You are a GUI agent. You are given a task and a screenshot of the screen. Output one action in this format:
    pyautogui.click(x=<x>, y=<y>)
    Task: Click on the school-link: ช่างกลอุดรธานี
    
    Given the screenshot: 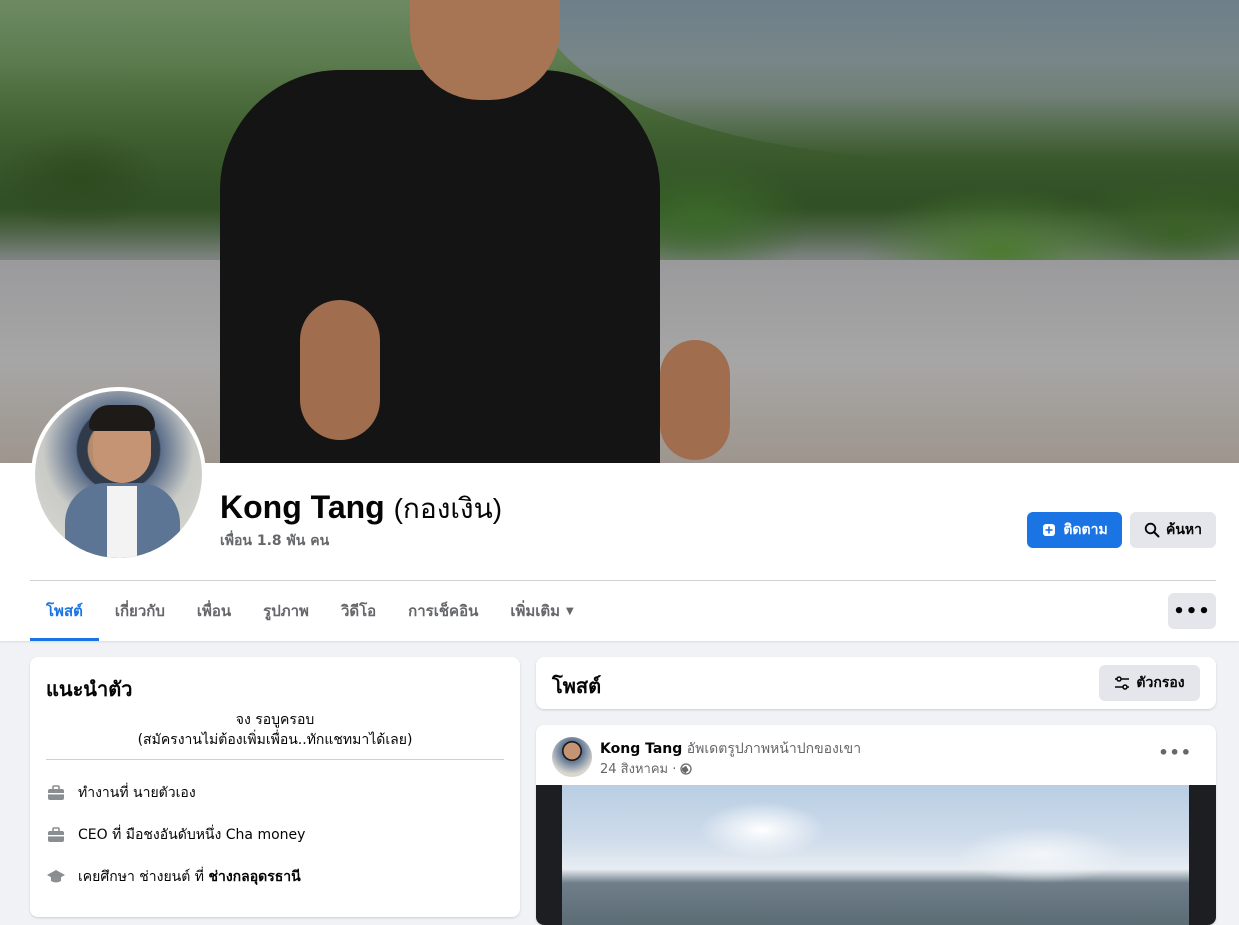 What is the action you would take?
    pyautogui.click(x=254, y=877)
    